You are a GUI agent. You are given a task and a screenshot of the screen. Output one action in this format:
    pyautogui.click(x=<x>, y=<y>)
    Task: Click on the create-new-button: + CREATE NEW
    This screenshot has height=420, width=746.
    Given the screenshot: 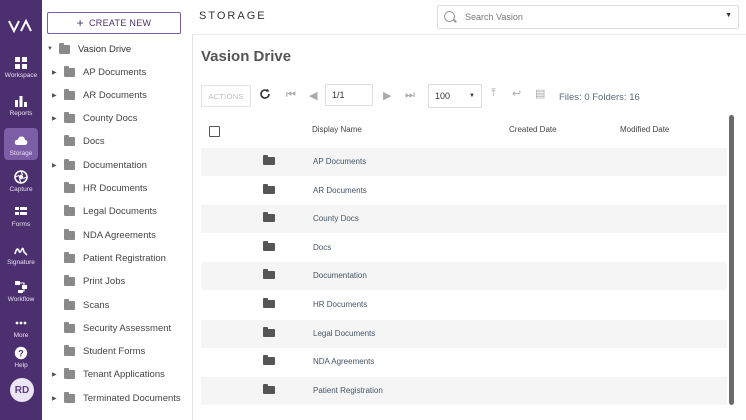 What is the action you would take?
    pyautogui.click(x=114, y=23)
    